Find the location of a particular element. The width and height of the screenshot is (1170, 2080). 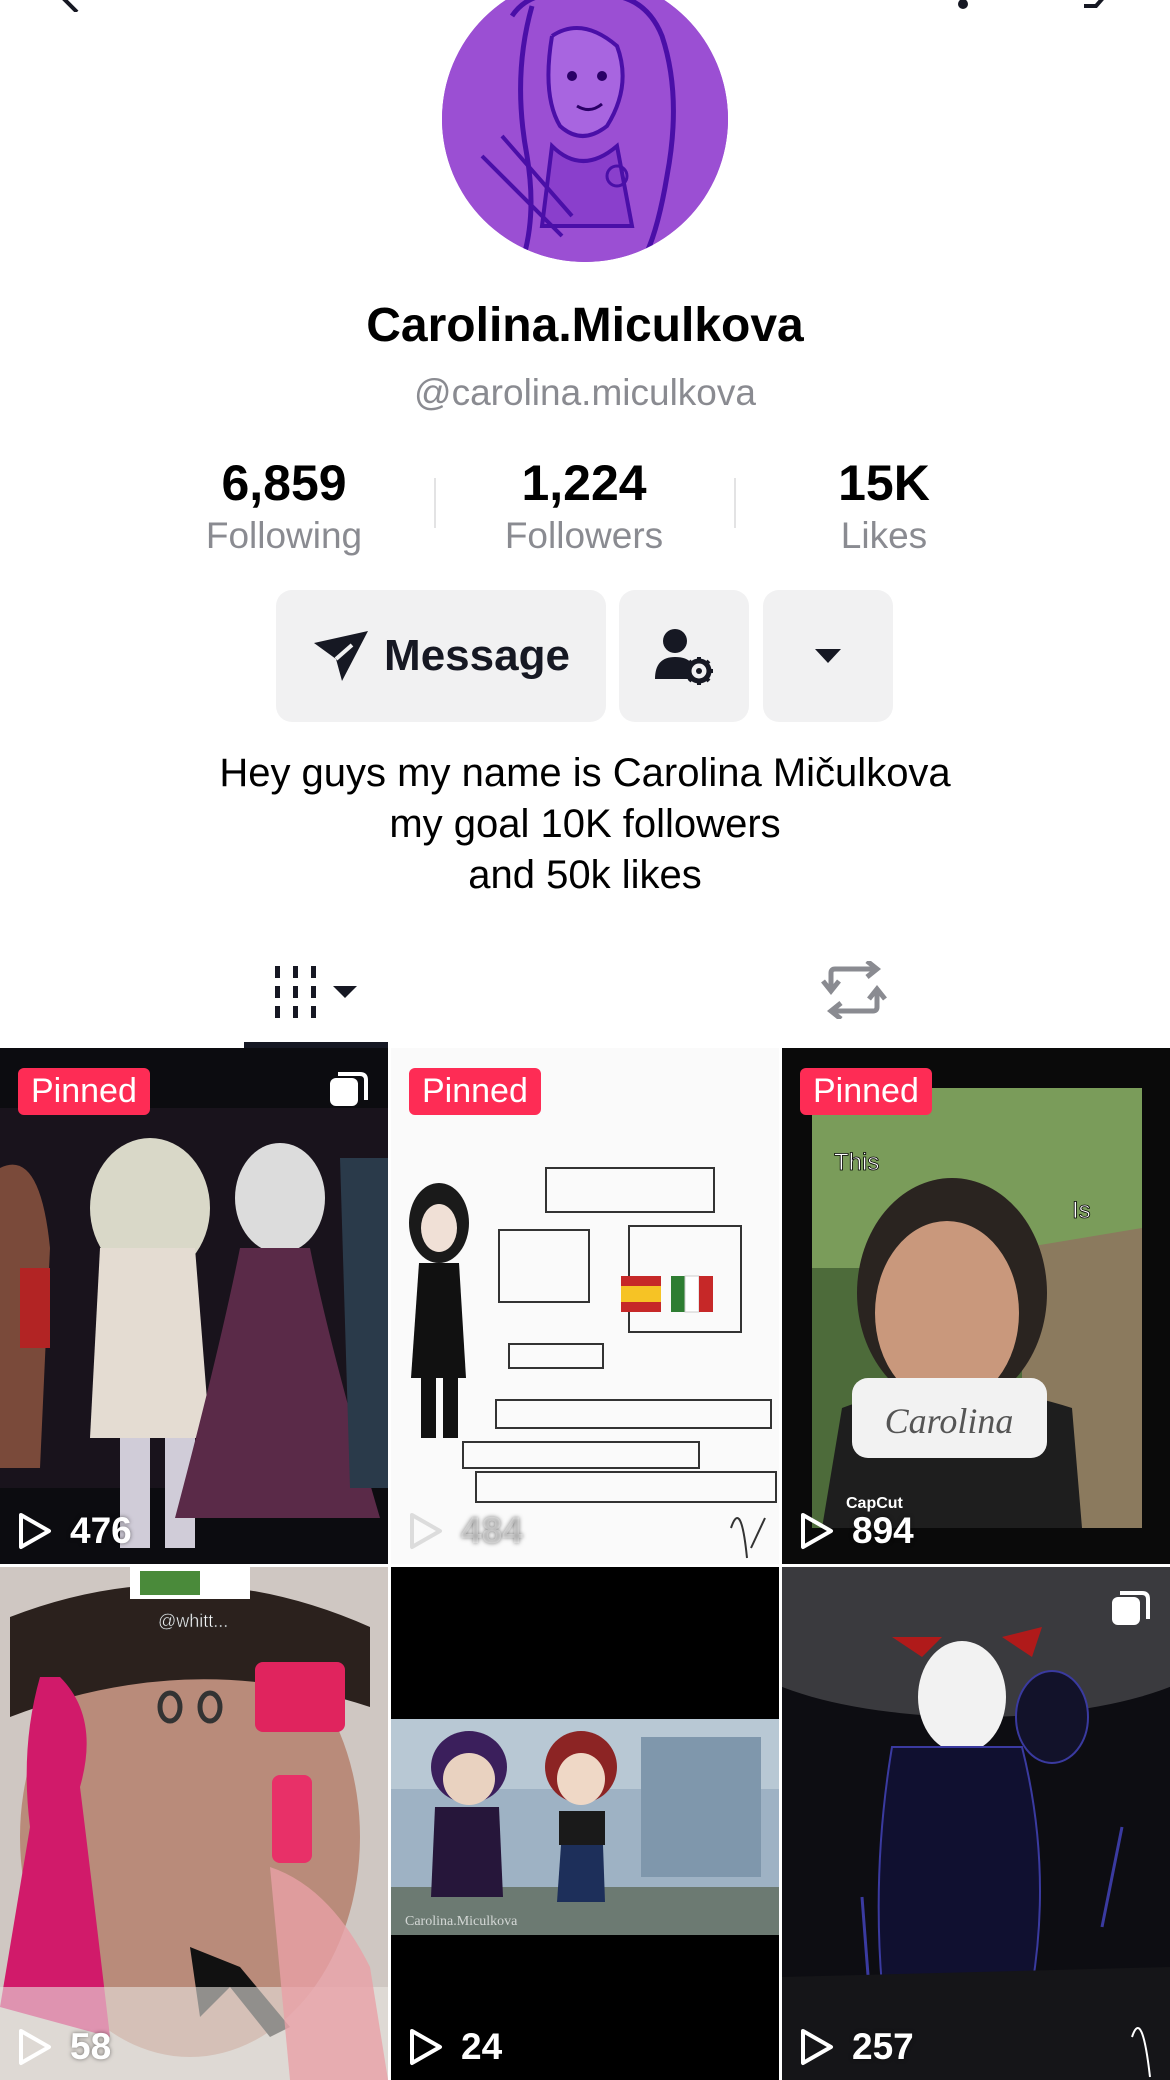

bio-line: Hey guys my name is Carolina Mičulkova is located at coordinates (585, 773).